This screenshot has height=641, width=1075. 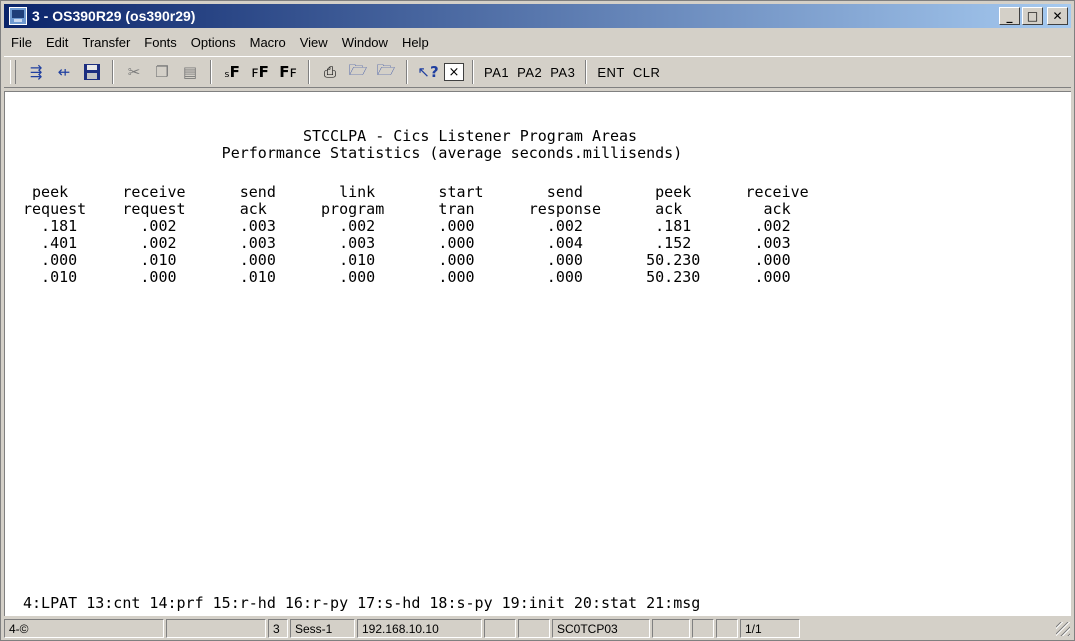 What do you see at coordinates (314, 42) in the screenshot?
I see `menu-view: View` at bounding box center [314, 42].